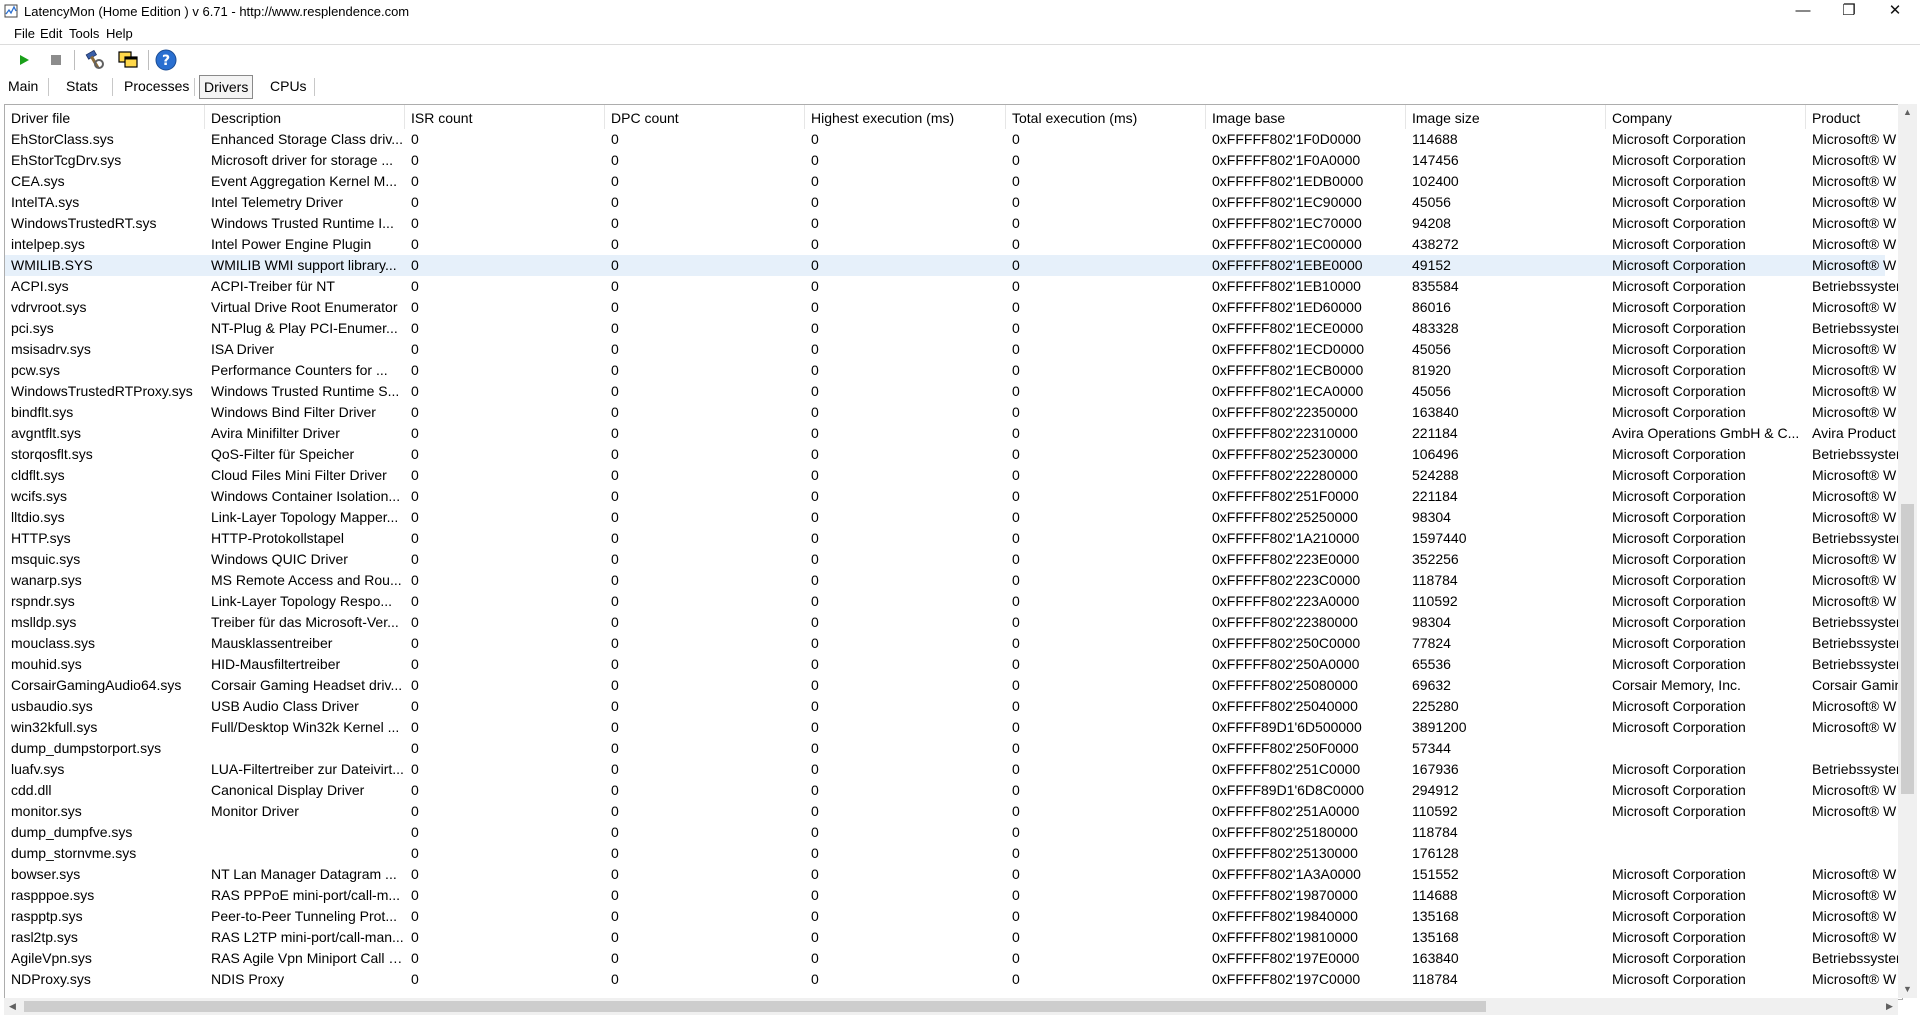 The width and height of the screenshot is (1920, 1018). I want to click on menu-file: File, so click(24, 33).